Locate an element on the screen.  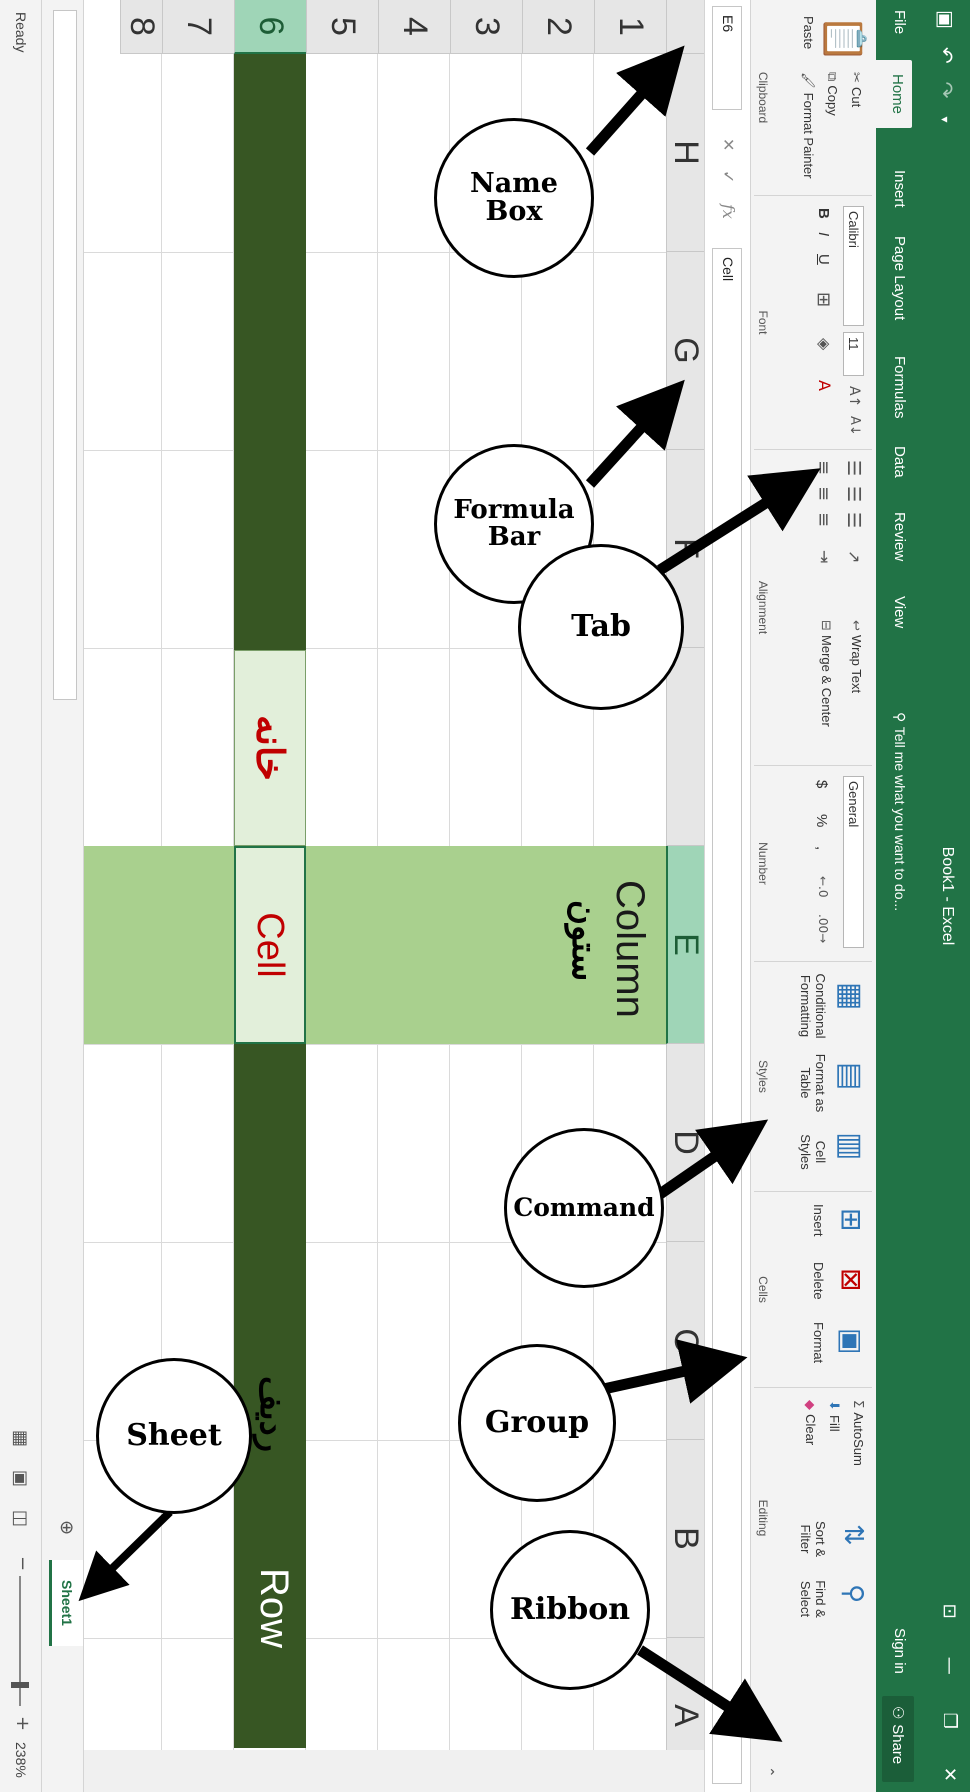
cancel-icon: ✕ is located at coordinates (728, 144).